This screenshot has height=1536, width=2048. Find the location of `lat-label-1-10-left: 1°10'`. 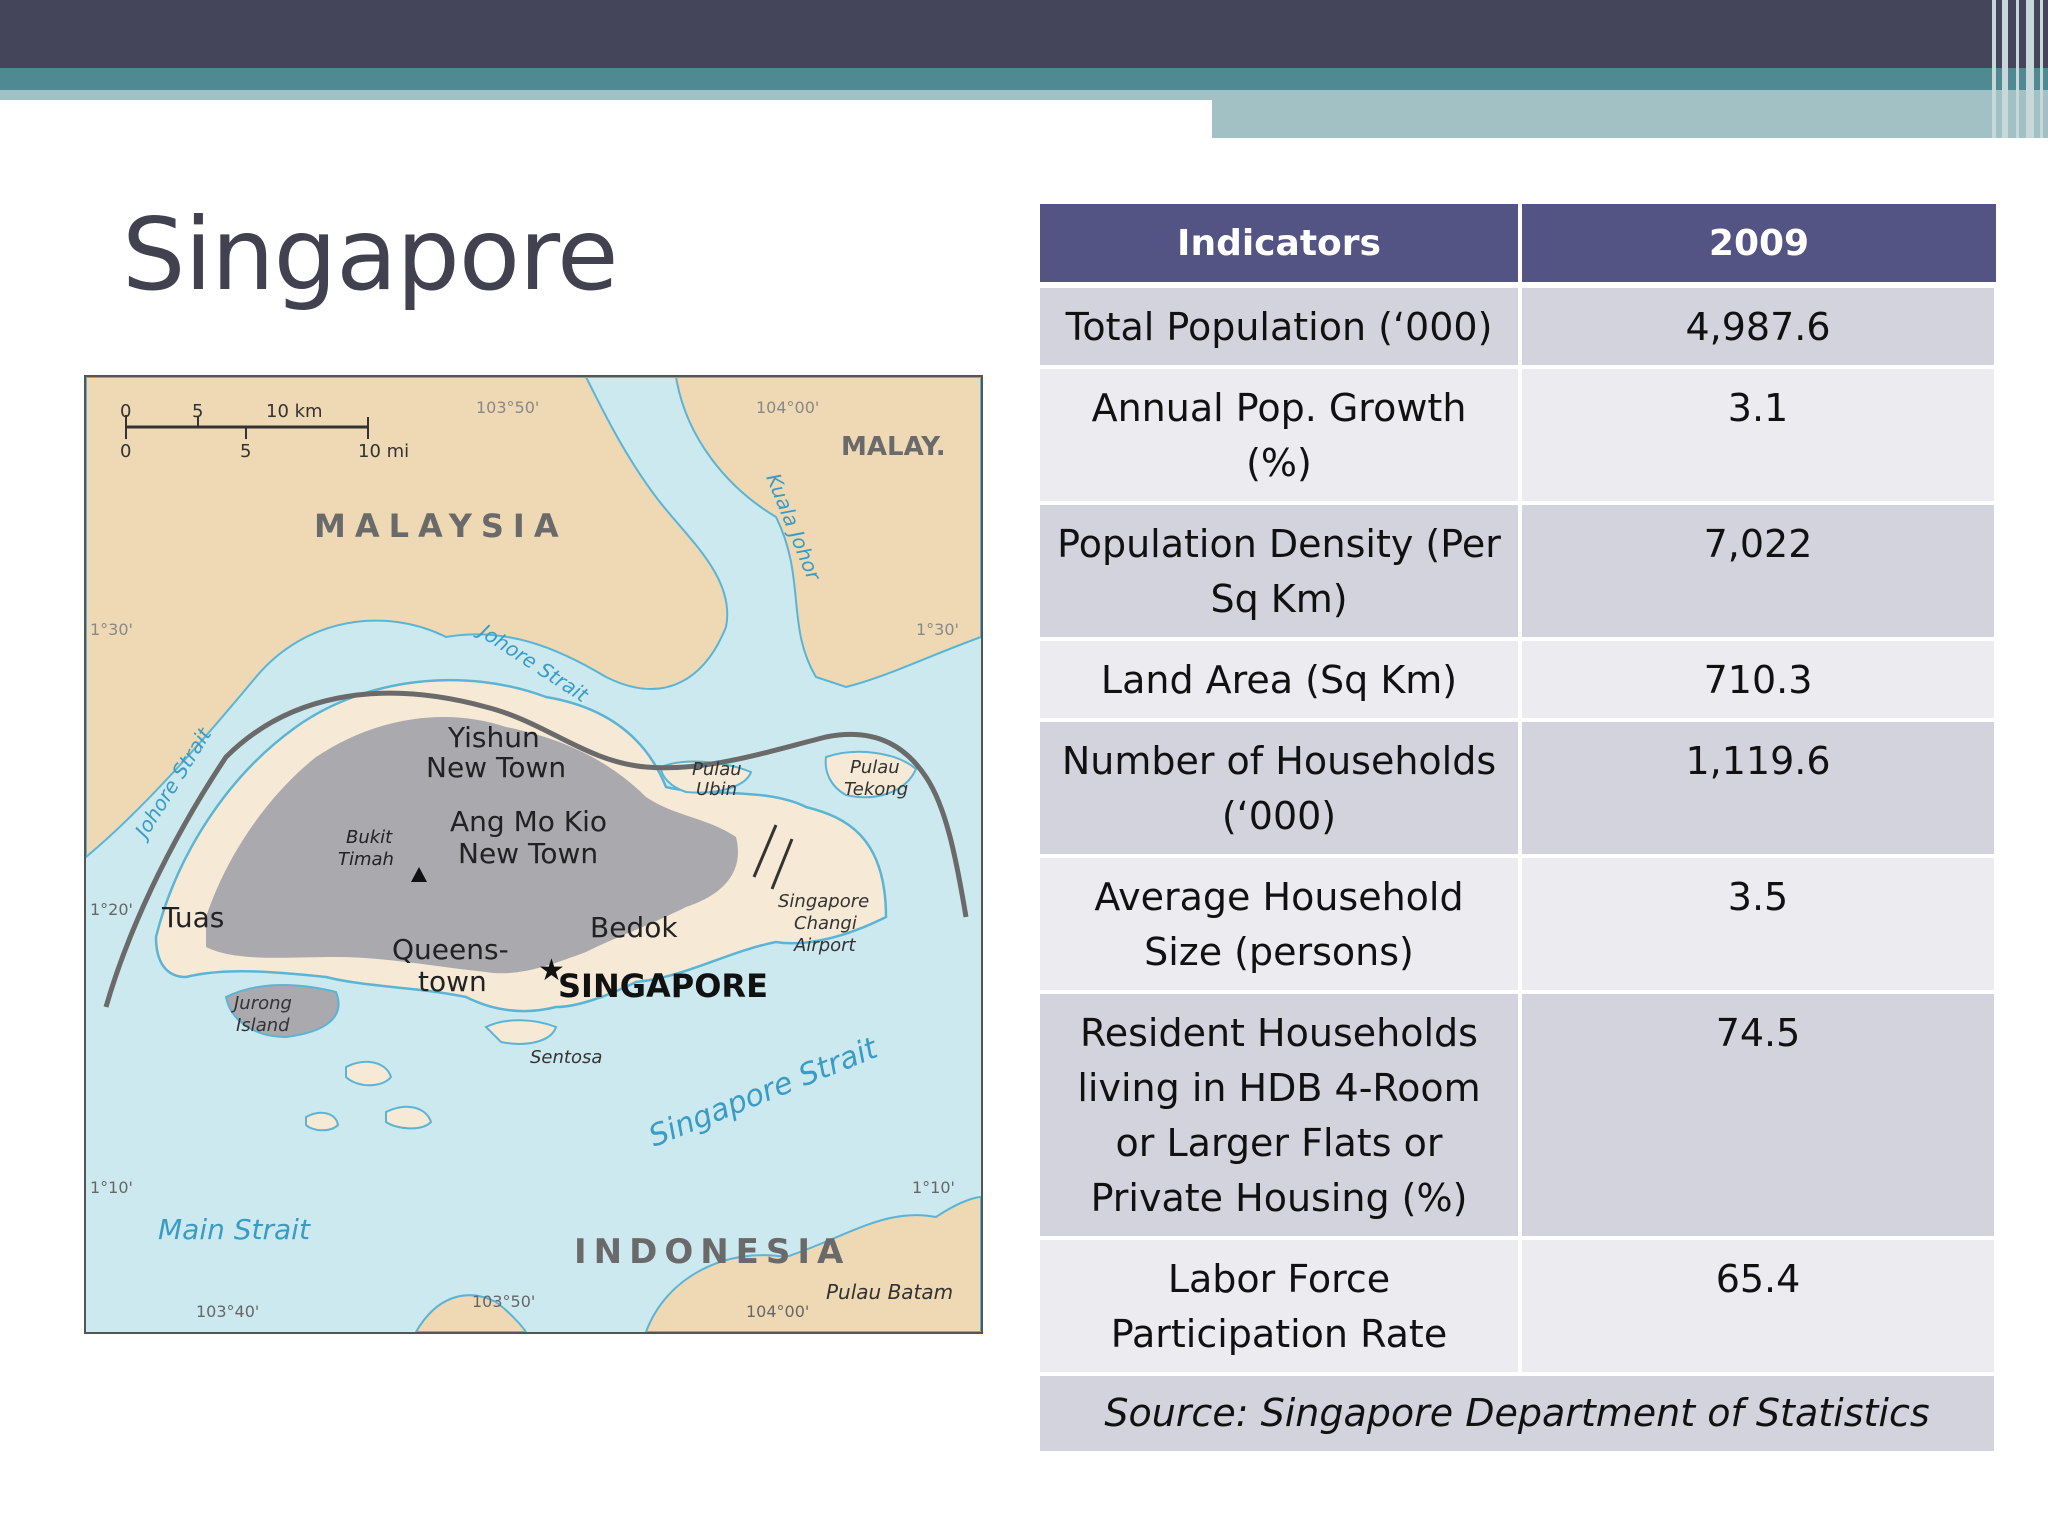

lat-label-1-10-left: 1°10' is located at coordinates (111, 1187).